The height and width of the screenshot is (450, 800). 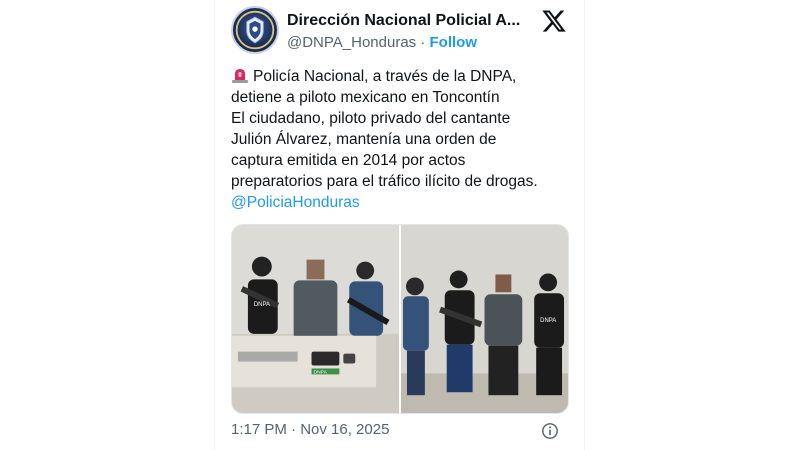 What do you see at coordinates (240, 76) in the screenshot?
I see `rotating-light-icon` at bounding box center [240, 76].